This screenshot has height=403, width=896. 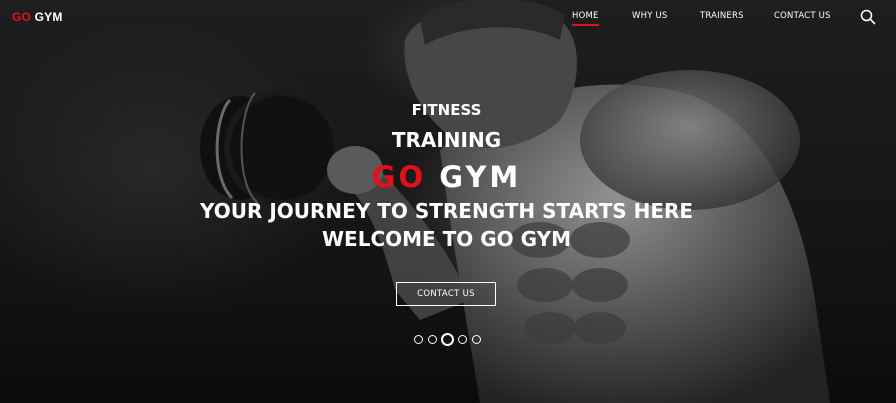 I want to click on site-logo: GO GYM, so click(x=37, y=17).